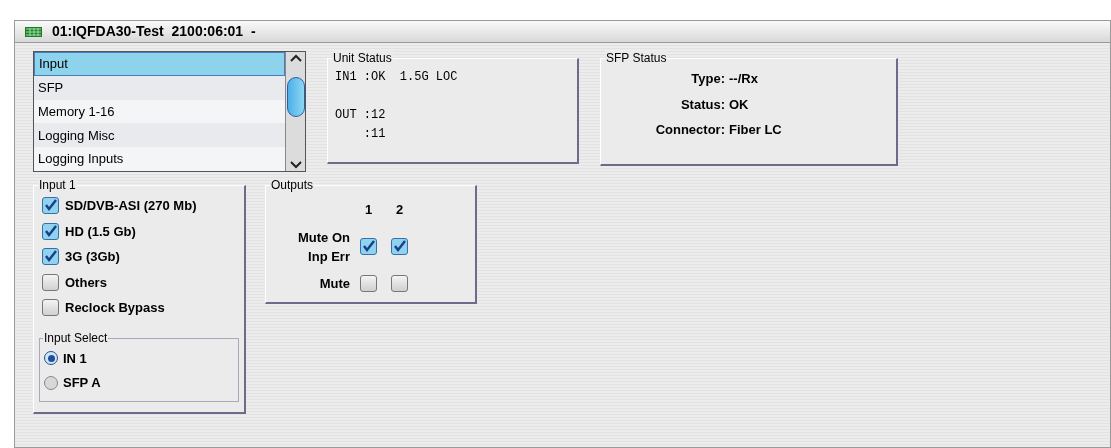  What do you see at coordinates (689, 130) in the screenshot?
I see `field-label: Connector:` at bounding box center [689, 130].